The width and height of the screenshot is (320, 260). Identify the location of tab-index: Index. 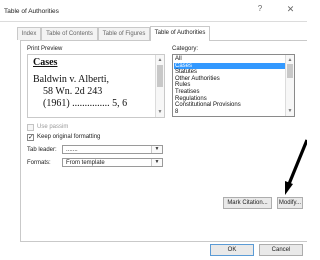
(29, 33).